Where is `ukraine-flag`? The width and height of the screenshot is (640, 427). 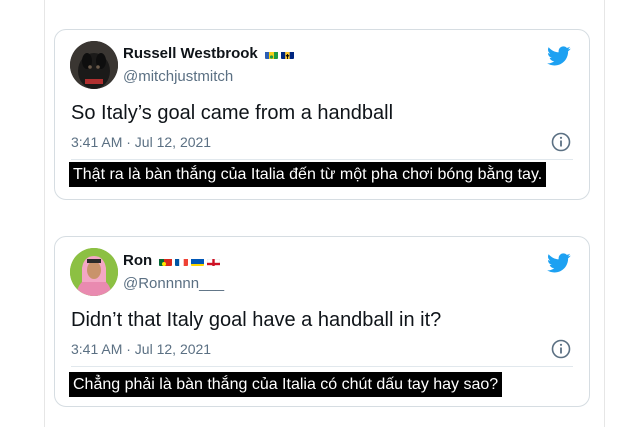
ukraine-flag is located at coordinates (198, 261).